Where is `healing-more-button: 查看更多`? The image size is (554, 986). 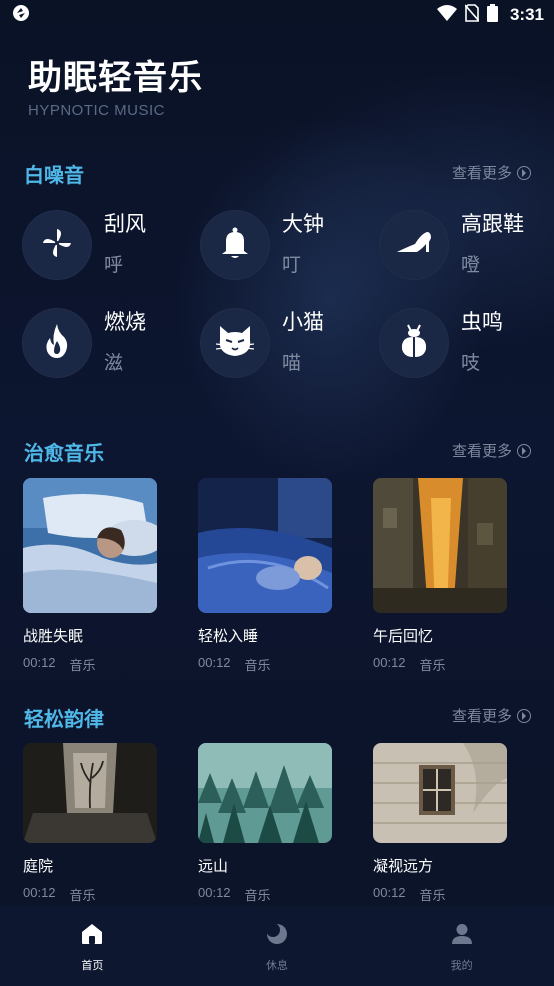
healing-more-button: 查看更多 is located at coordinates (491, 450).